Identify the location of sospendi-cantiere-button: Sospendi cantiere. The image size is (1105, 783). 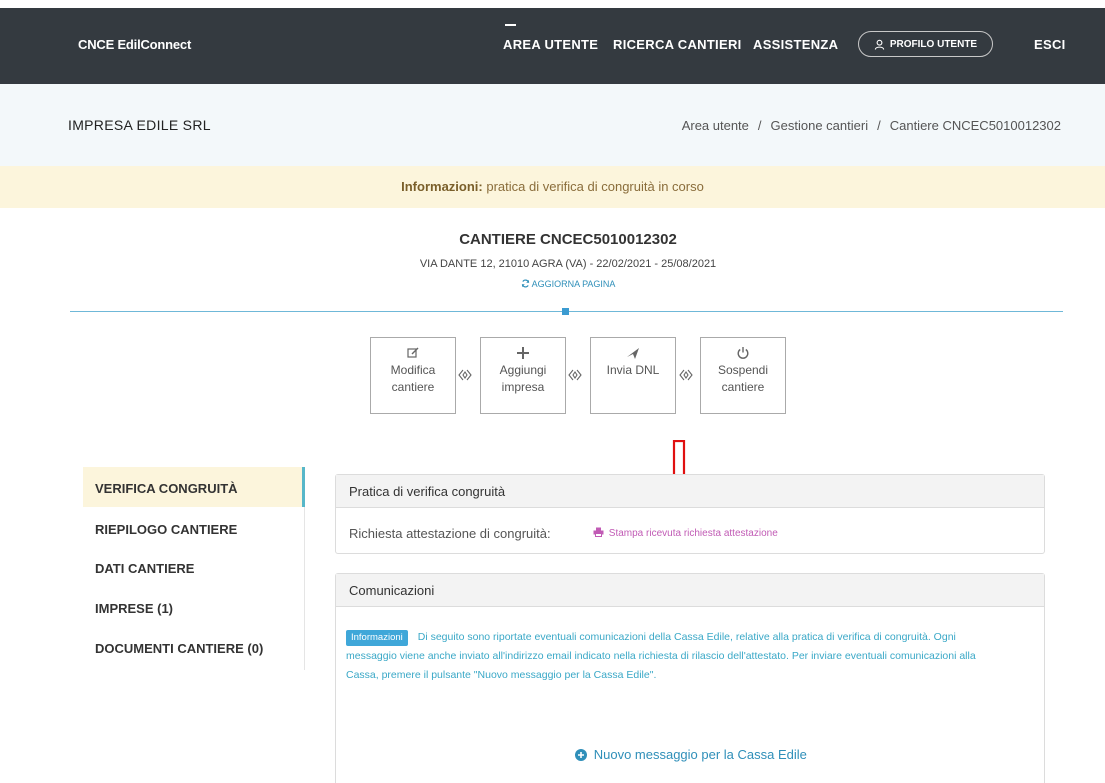
(743, 375).